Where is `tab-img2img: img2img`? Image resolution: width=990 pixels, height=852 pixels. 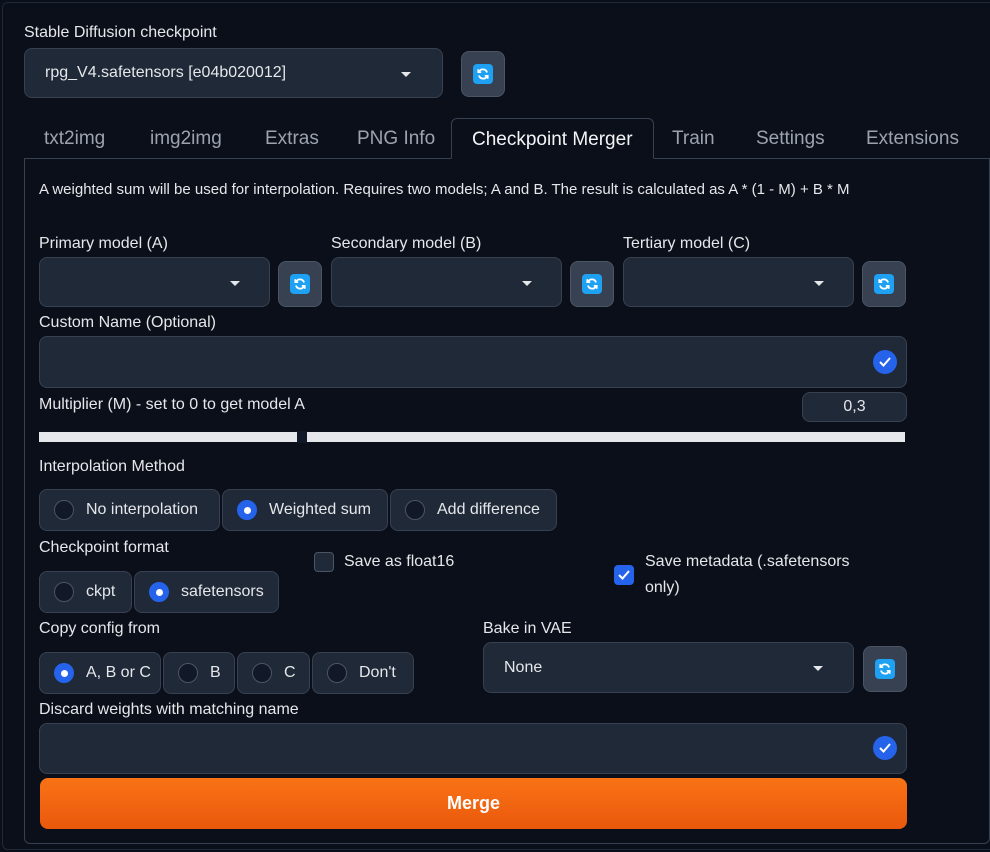
tab-img2img: img2img is located at coordinates (186, 139).